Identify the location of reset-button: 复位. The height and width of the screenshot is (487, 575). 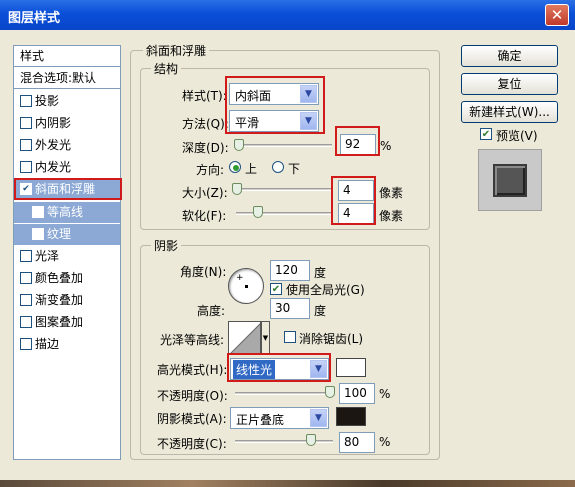
(509, 84).